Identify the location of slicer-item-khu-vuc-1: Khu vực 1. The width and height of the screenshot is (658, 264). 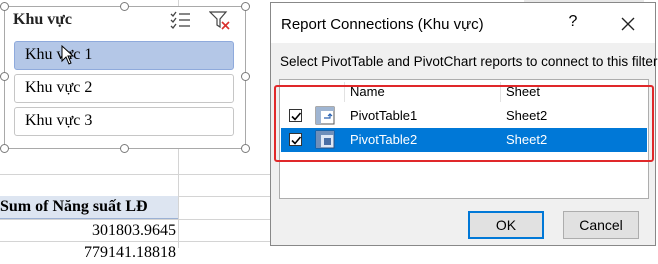
(124, 55).